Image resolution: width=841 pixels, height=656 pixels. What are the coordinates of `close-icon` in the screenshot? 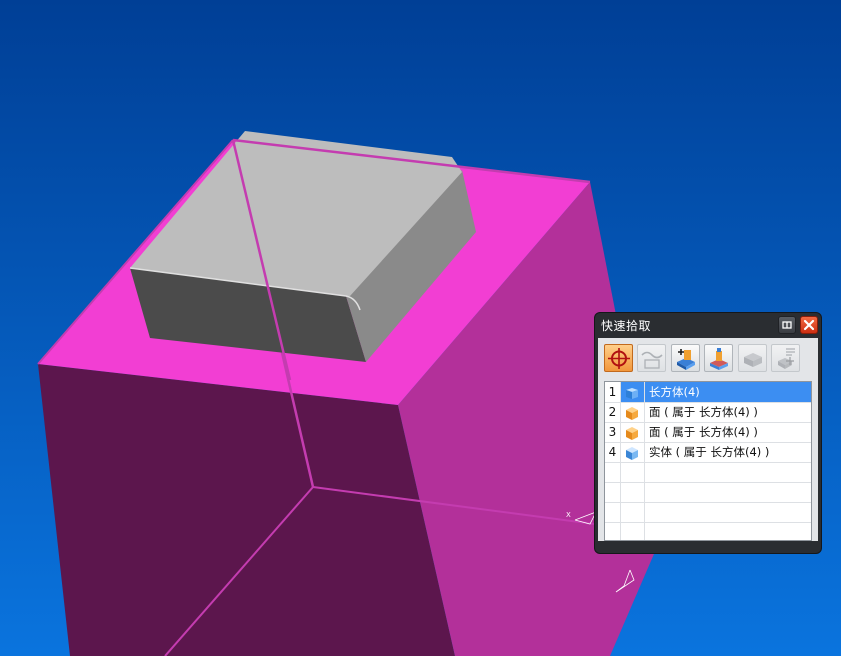 It's located at (809, 325).